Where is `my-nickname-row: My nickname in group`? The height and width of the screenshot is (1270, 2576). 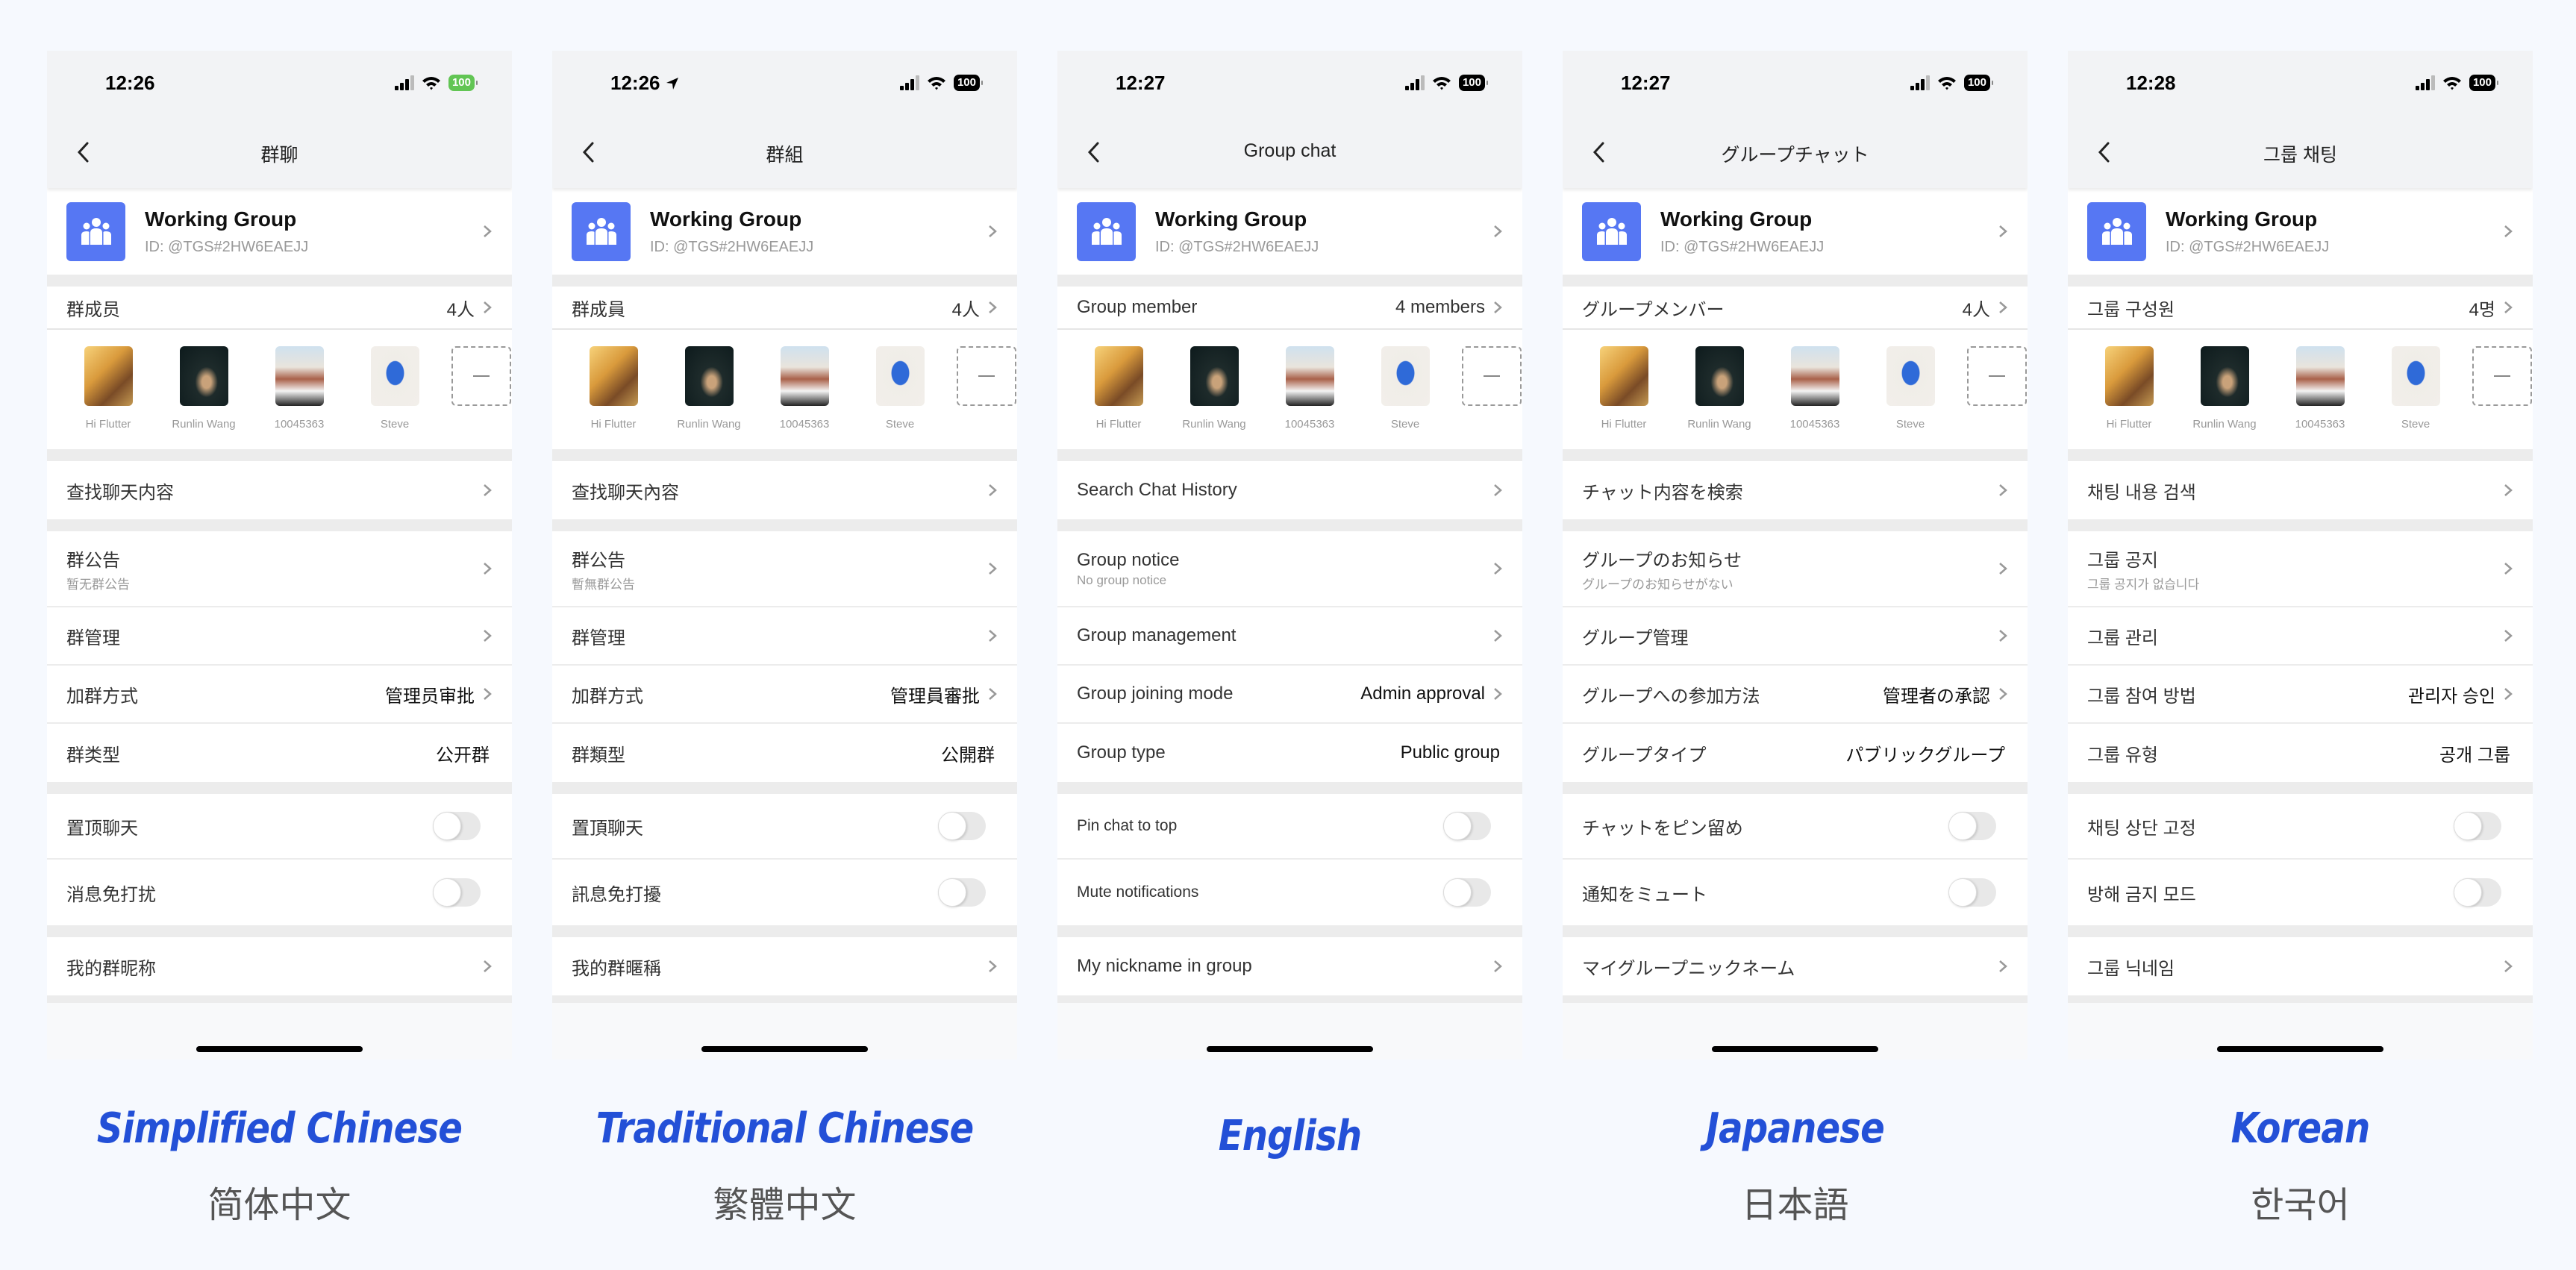 my-nickname-row: My nickname in group is located at coordinates (1289, 966).